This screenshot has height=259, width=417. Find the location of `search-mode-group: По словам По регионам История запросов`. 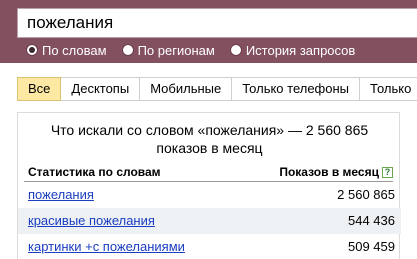

search-mode-group: По словам По регионам История запросов is located at coordinates (198, 50).